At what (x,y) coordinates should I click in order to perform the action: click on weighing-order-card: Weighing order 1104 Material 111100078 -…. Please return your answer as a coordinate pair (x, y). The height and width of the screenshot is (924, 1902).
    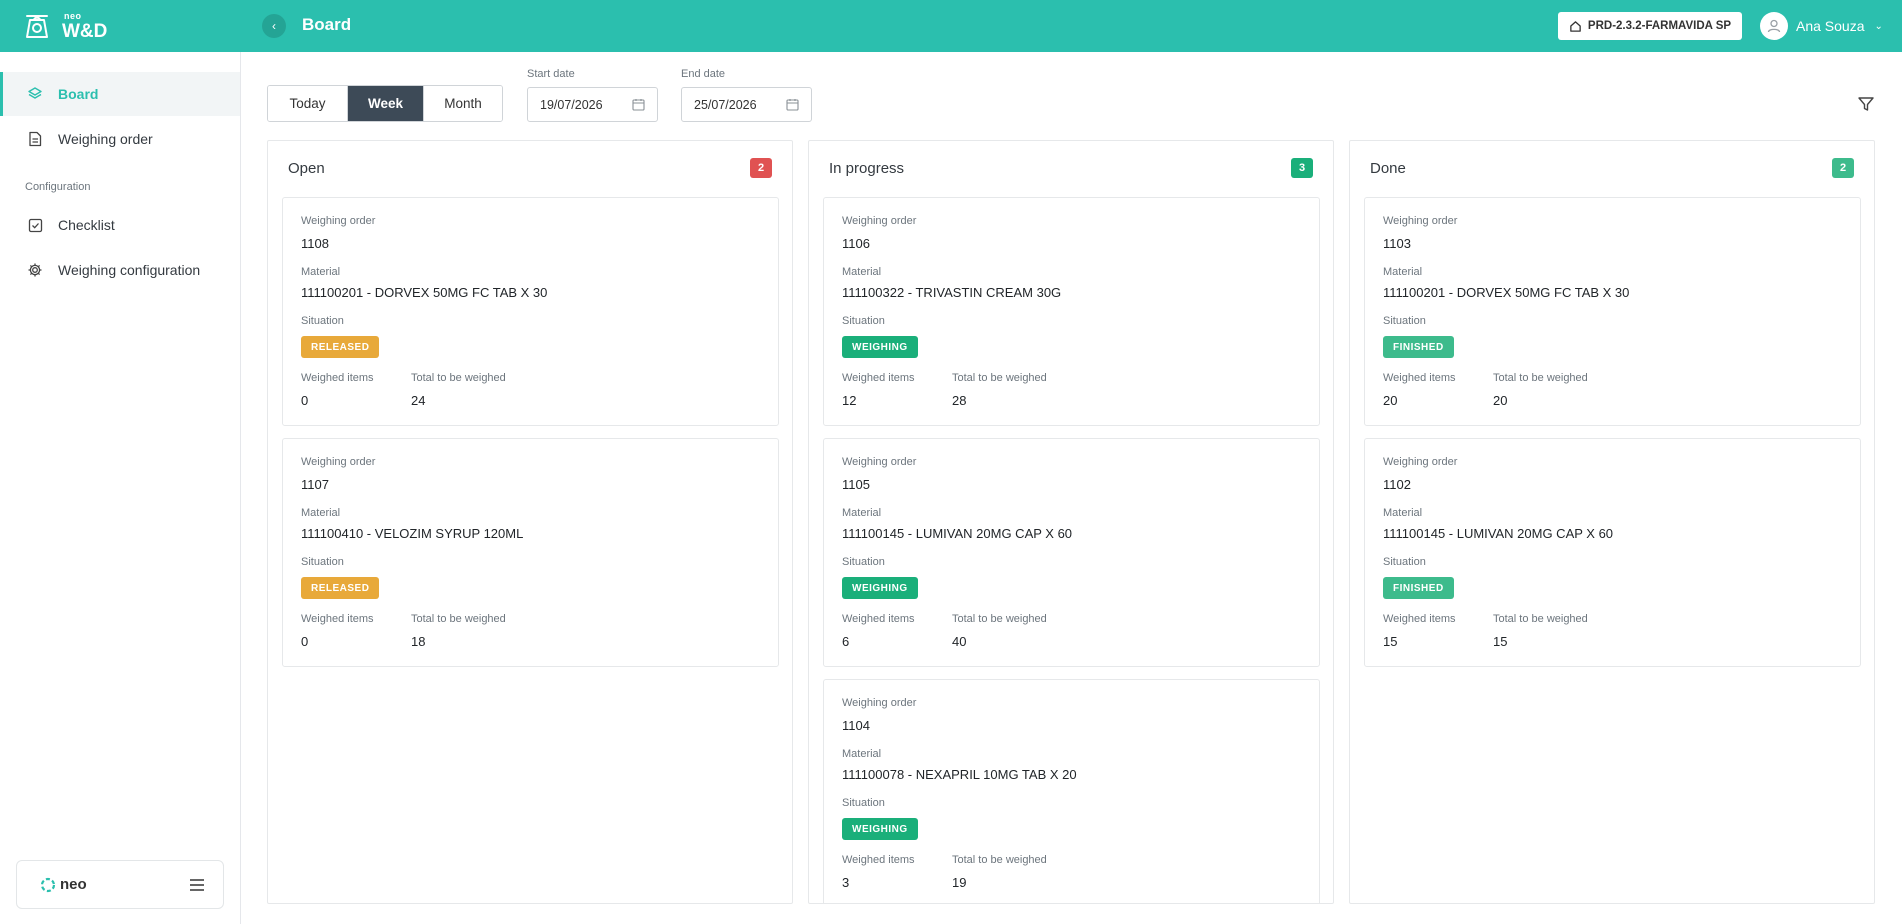
    Looking at the image, I should click on (1071, 791).